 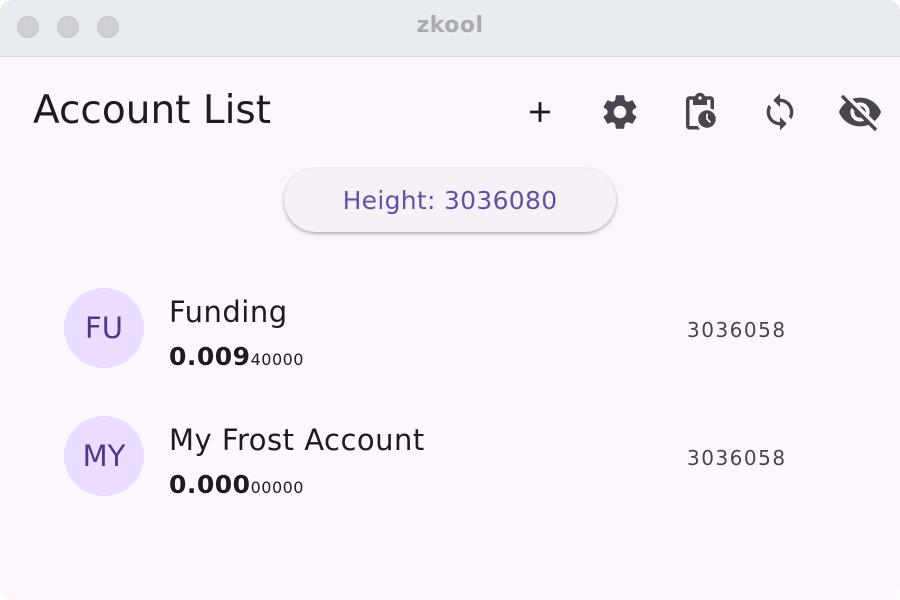 I want to click on plus-icon, so click(x=540, y=112).